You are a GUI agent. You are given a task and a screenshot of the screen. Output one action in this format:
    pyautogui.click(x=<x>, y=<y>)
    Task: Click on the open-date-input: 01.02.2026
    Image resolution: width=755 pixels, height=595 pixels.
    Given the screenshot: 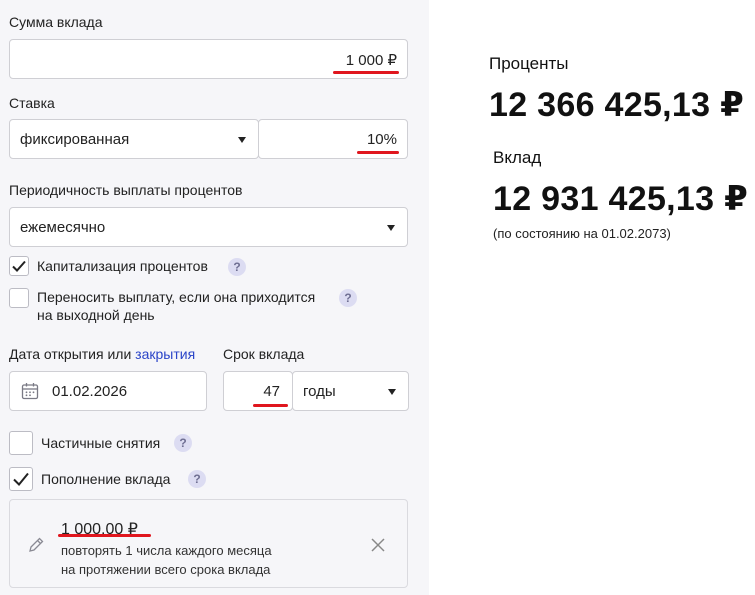 What is the action you would take?
    pyautogui.click(x=108, y=391)
    